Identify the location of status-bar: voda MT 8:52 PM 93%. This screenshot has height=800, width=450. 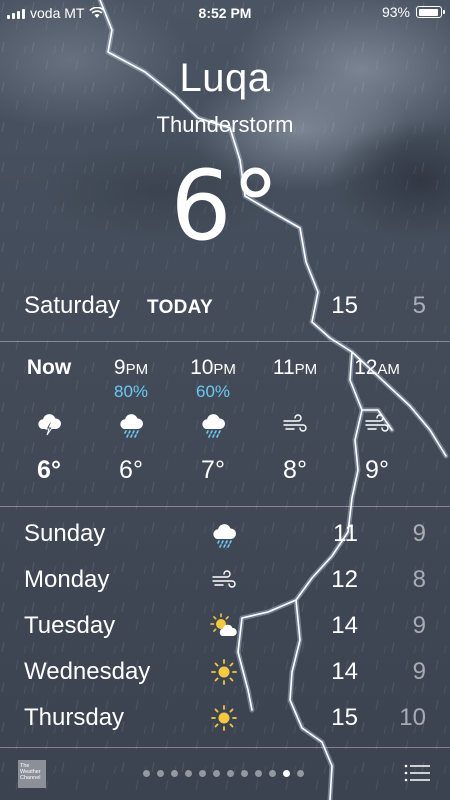
(225, 13).